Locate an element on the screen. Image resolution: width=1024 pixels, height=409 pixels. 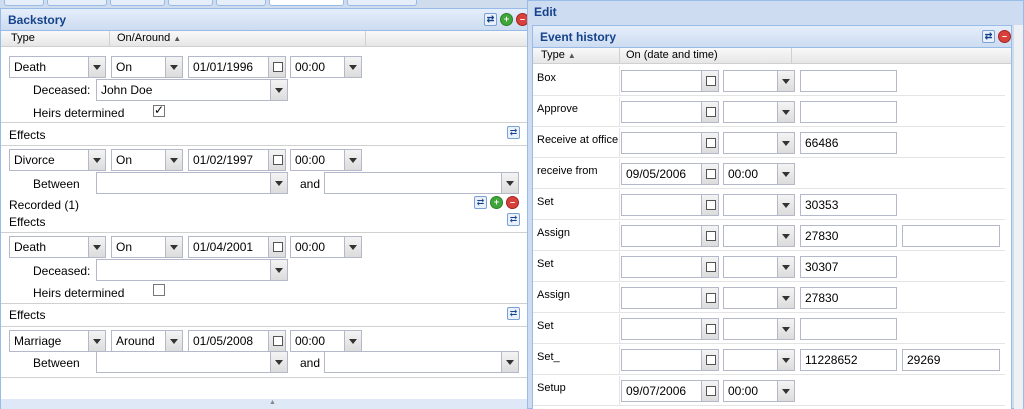
qualifier-combo: Around is located at coordinates (147, 341).